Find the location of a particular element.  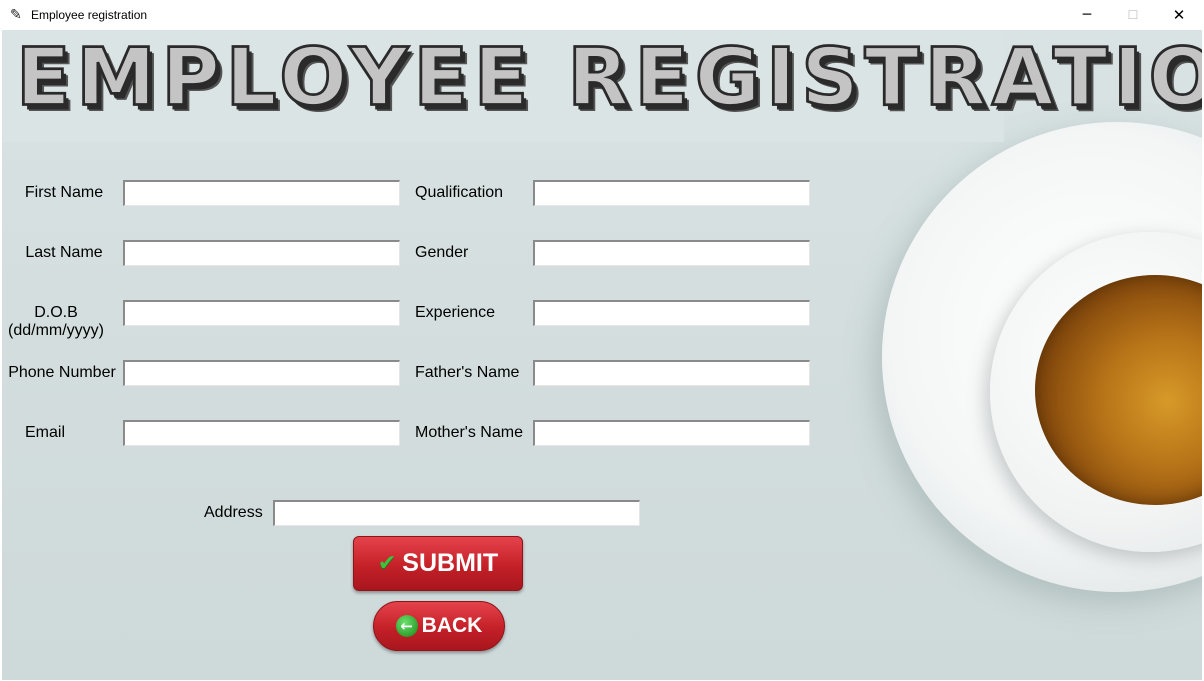

dob-label: D.O.B (dd/mm/yyyy) is located at coordinates (56, 322).